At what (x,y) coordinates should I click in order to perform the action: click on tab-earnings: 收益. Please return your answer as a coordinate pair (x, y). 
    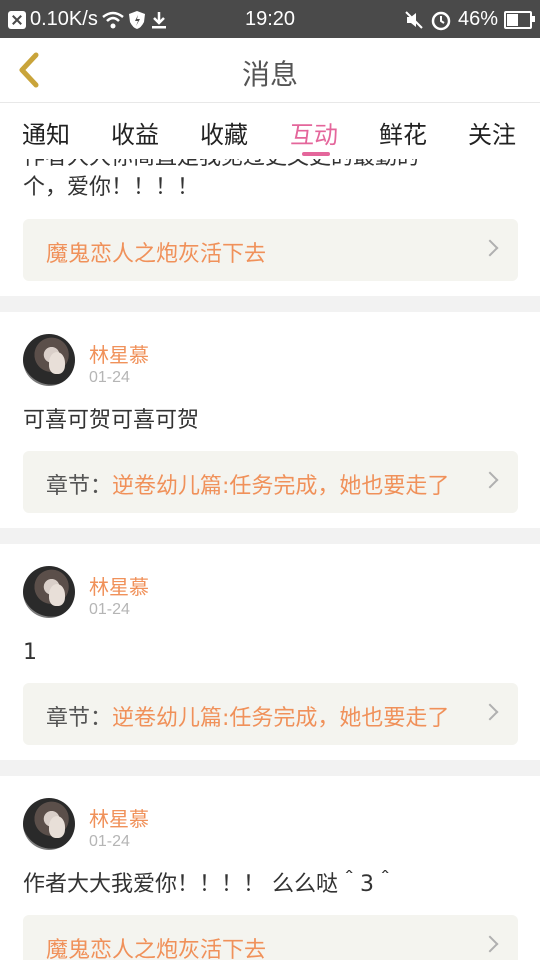
    Looking at the image, I should click on (135, 132).